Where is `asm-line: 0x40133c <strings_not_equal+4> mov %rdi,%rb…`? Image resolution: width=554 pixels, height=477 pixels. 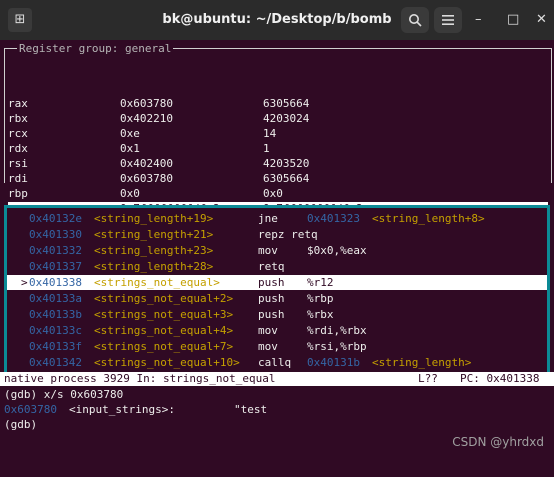
asm-line: 0x40133c <strings_not_equal+4> mov %rdi,%rb… is located at coordinates (277, 330).